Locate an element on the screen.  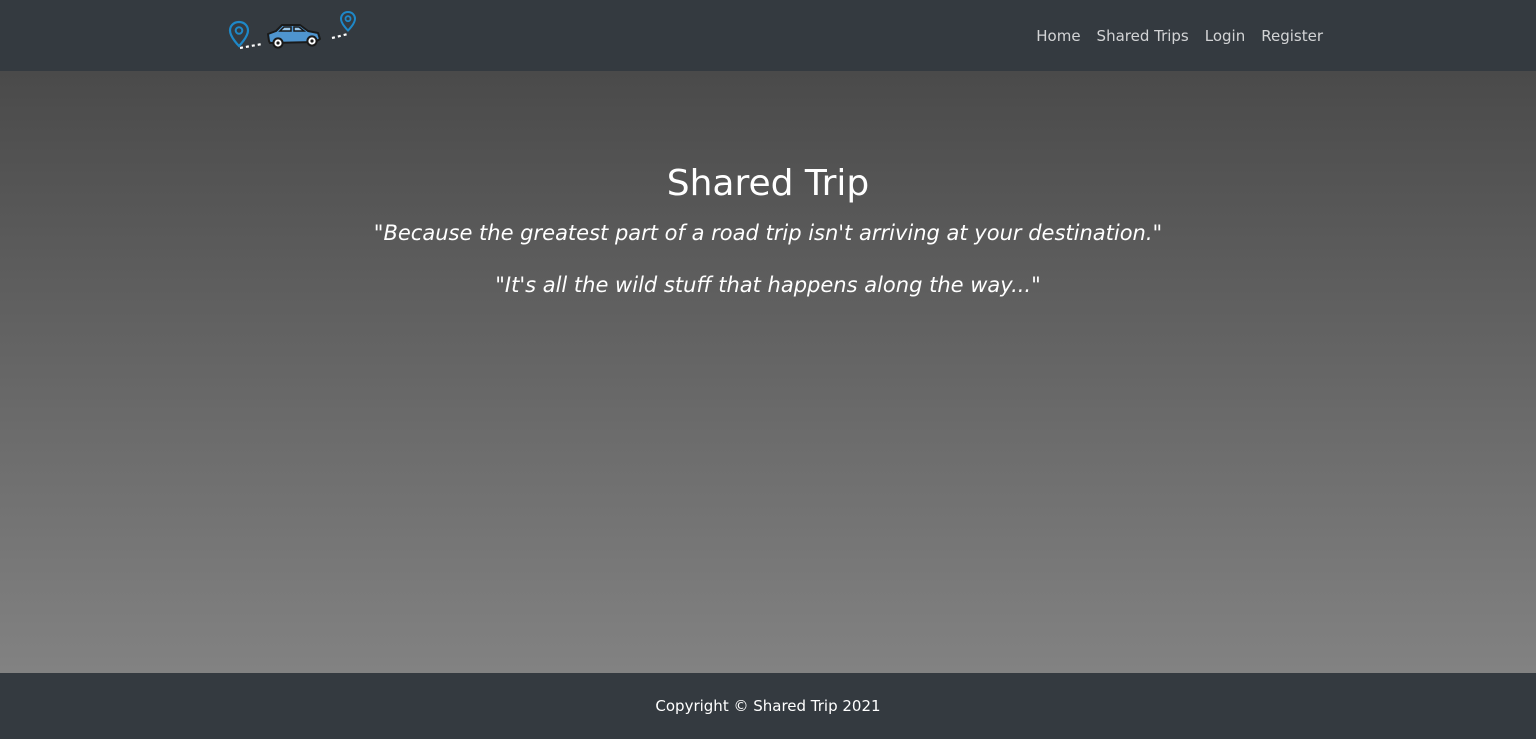
footer: Copyright © Shared Trip 2021 is located at coordinates (768, 706).